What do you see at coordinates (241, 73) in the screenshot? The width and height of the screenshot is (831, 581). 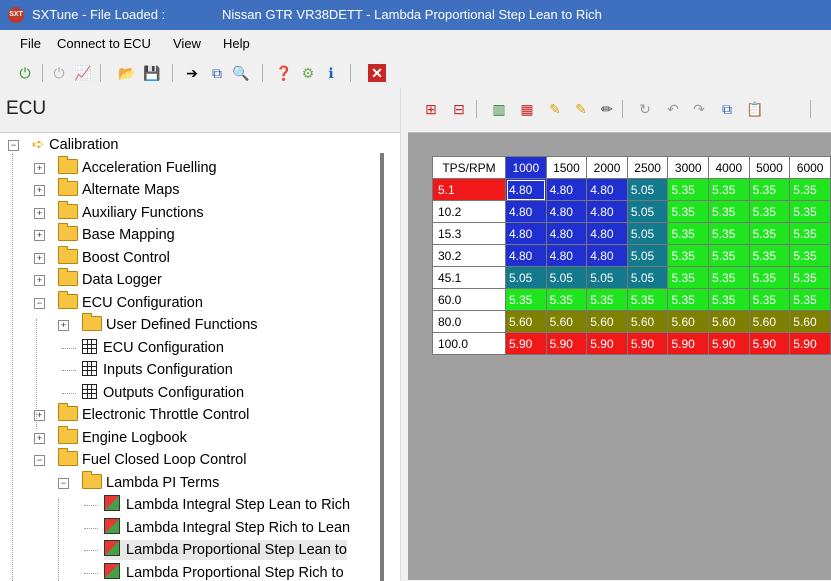 I see `search-icon: 🔍` at bounding box center [241, 73].